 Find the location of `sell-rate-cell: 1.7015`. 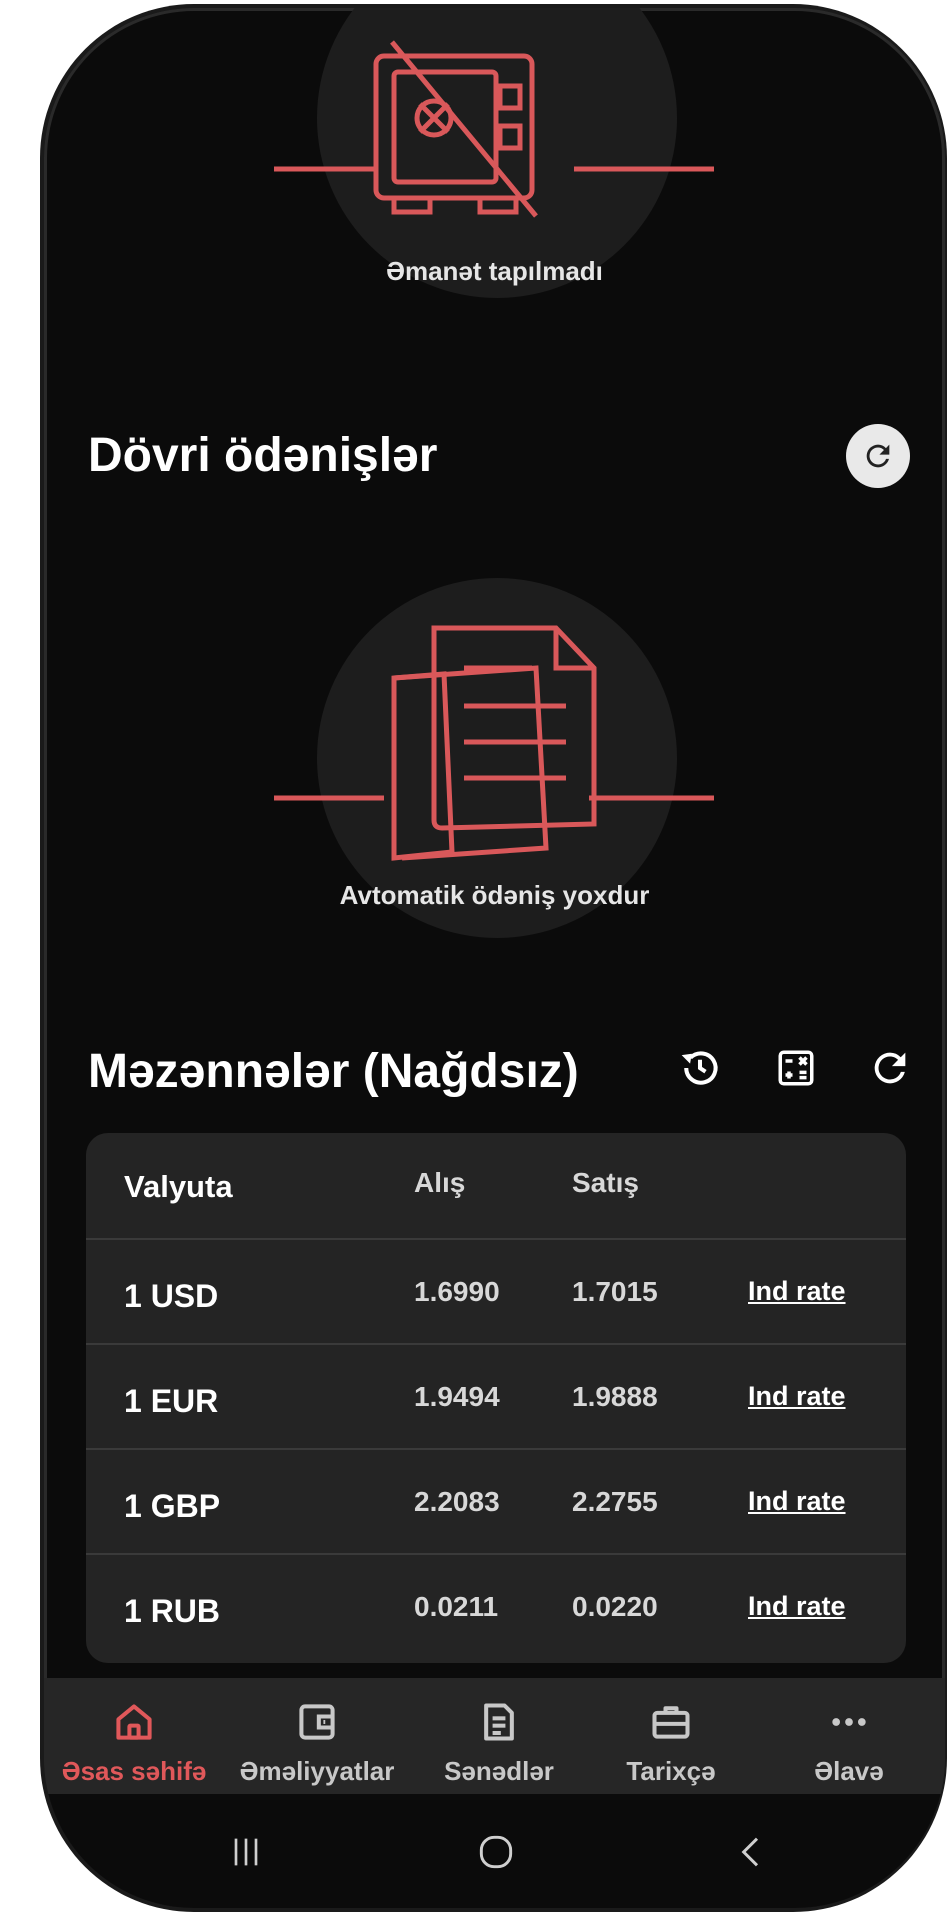

sell-rate-cell: 1.7015 is located at coordinates (615, 1291).